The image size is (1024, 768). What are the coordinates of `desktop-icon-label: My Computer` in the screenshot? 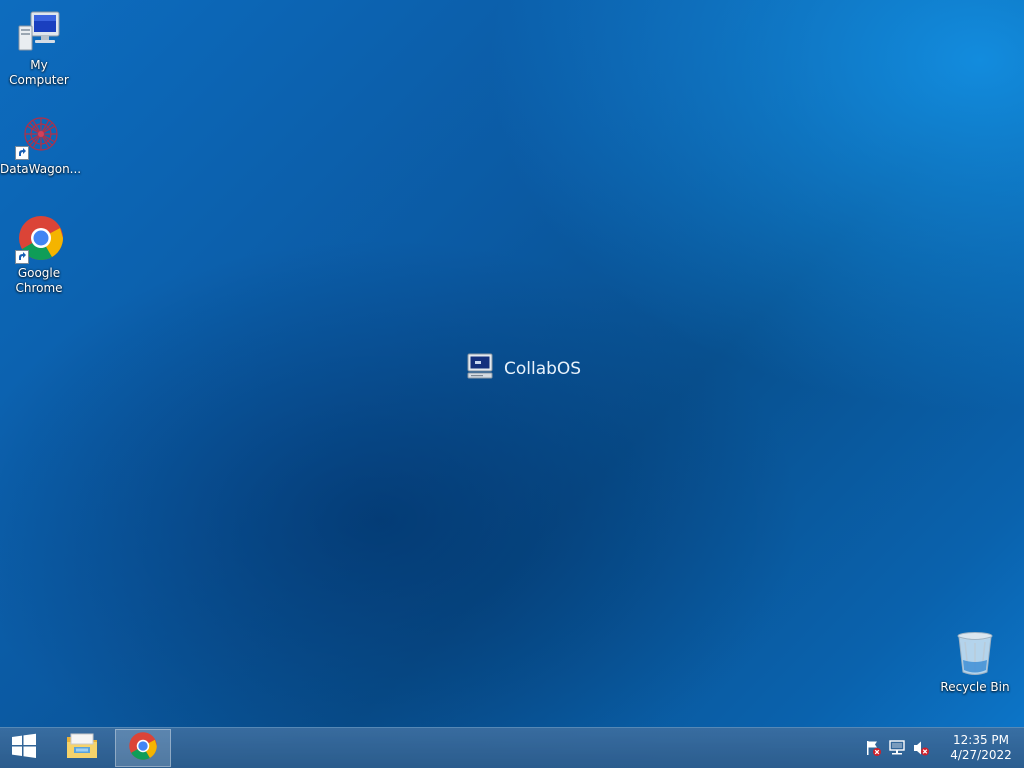 It's located at (39, 72).